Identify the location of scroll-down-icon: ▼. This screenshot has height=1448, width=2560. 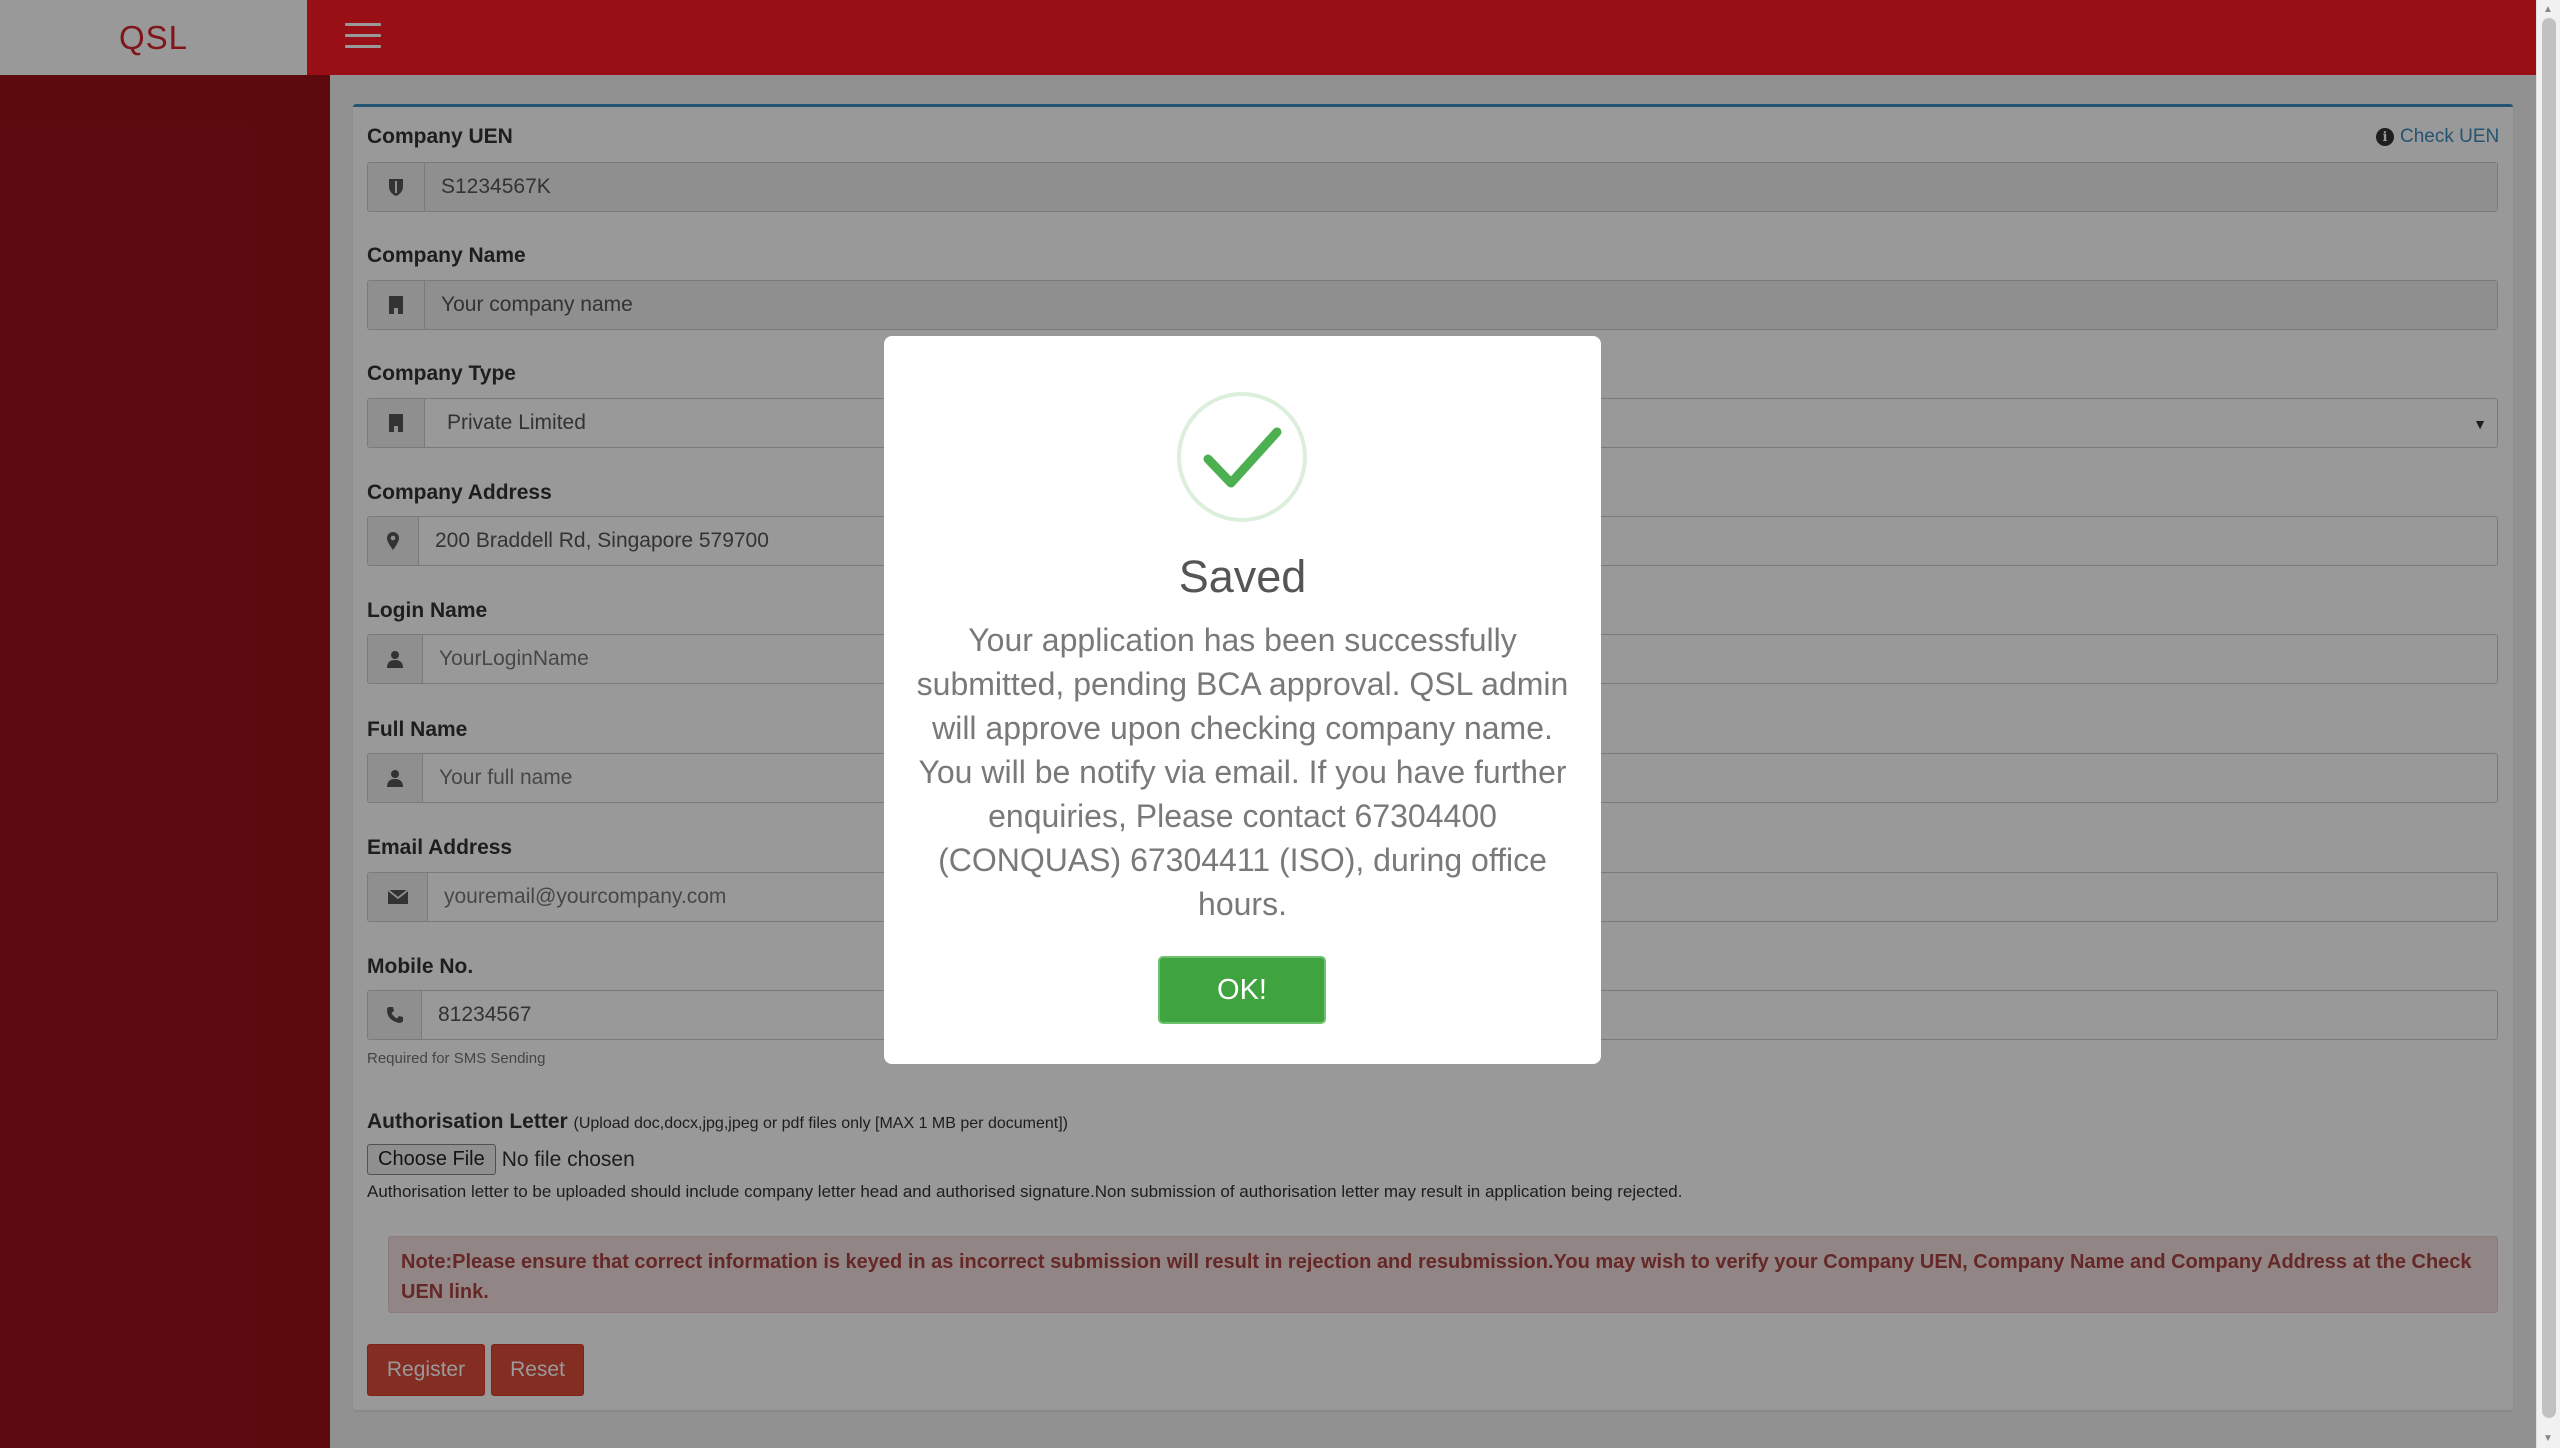
(2548, 1438).